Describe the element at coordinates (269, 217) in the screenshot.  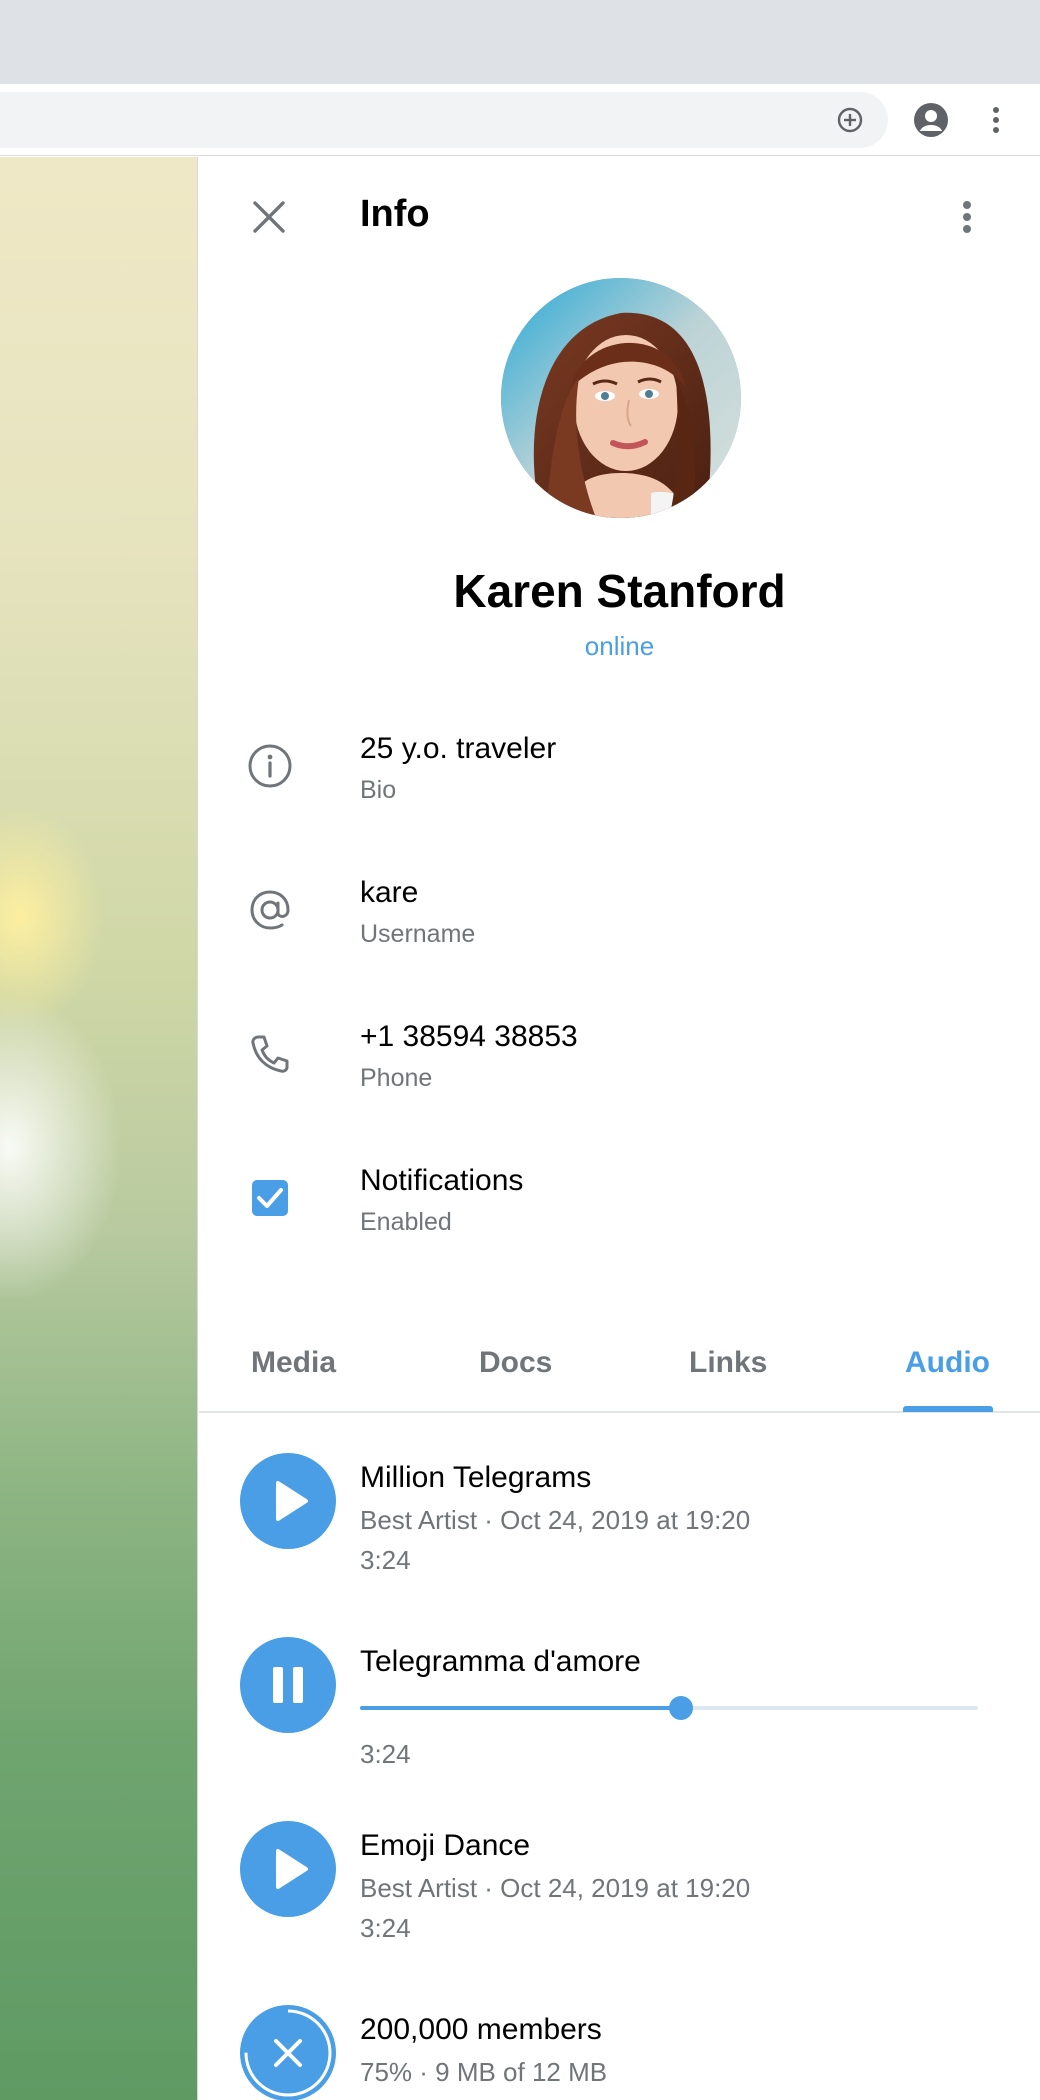
I see `close-icon` at that location.